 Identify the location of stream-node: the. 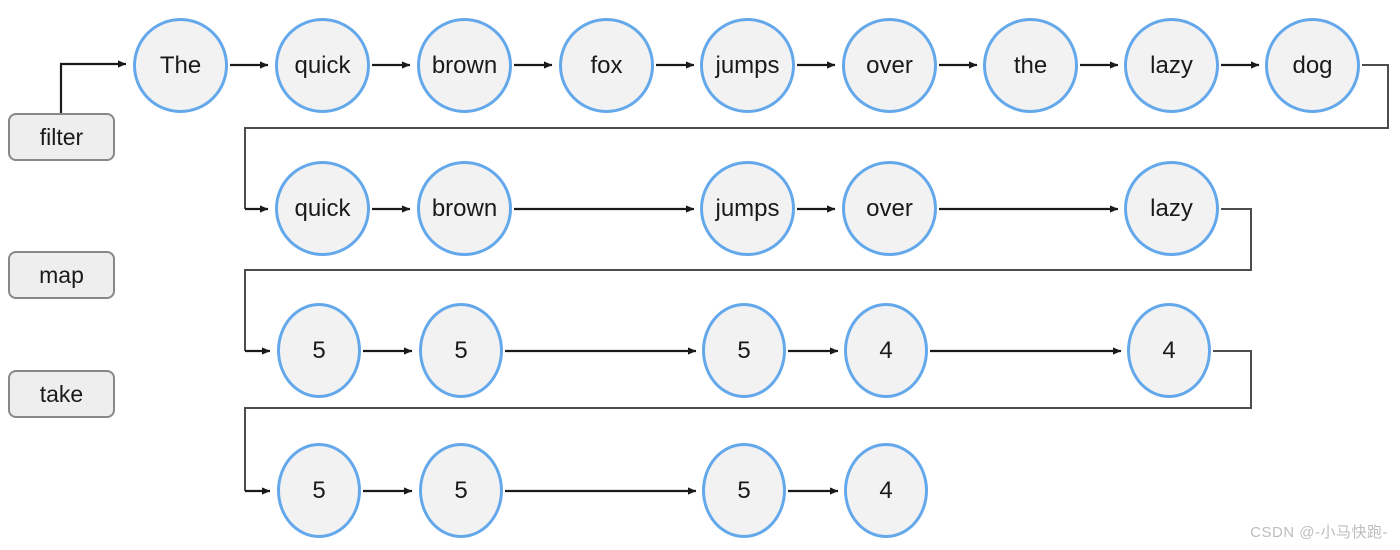
(1030, 65).